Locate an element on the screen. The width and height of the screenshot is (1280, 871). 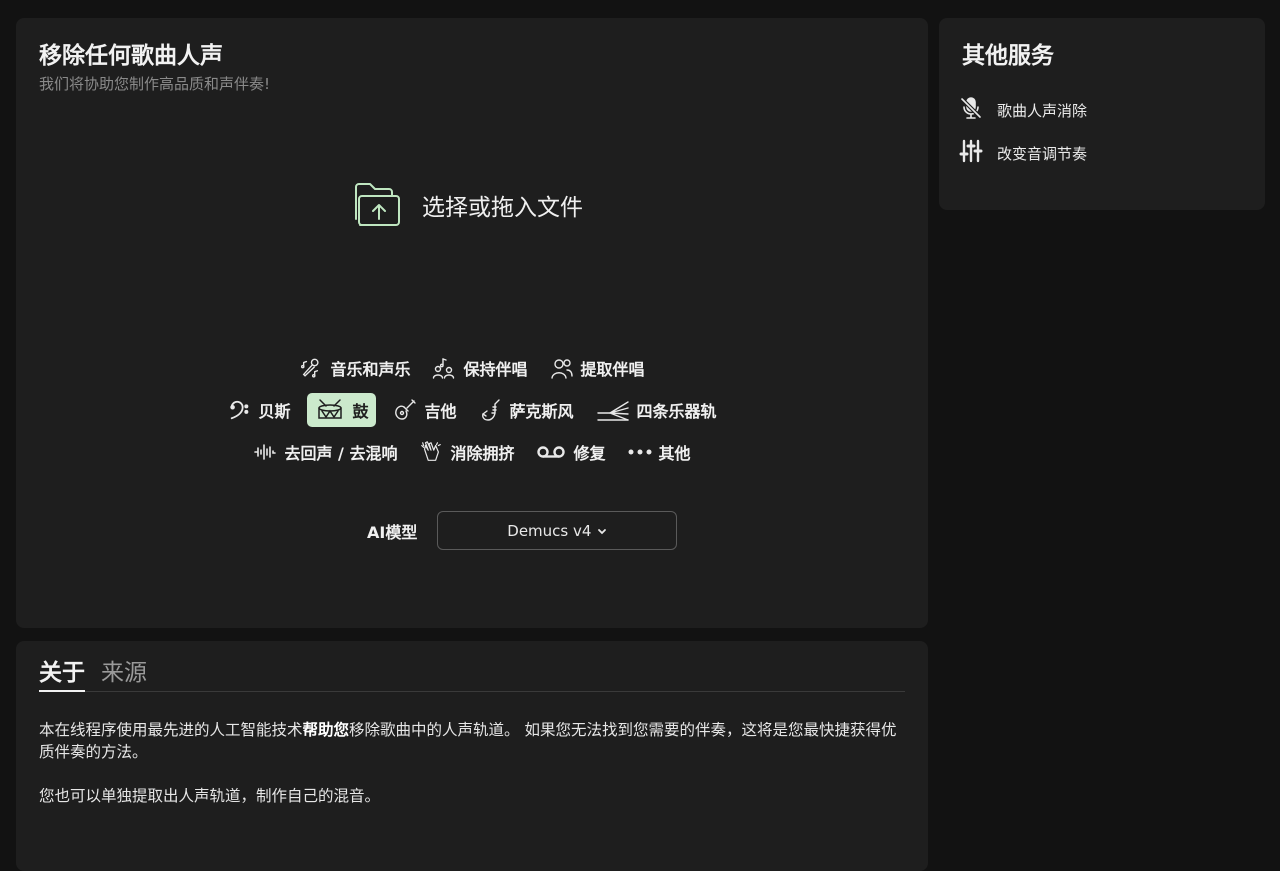
page-subtitle: 我们将协助您制作高品质和声伴奏! is located at coordinates (155, 84).